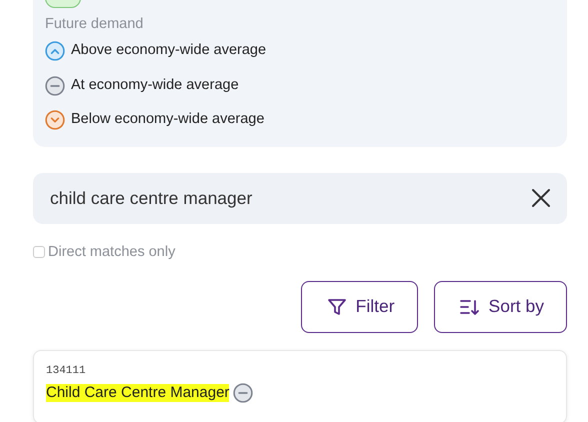  Describe the element at coordinates (541, 198) in the screenshot. I see `close-icon` at that location.